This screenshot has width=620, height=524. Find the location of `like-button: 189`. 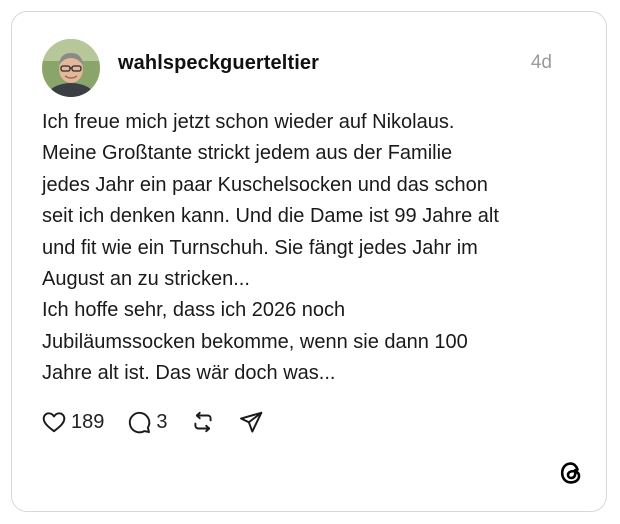

like-button: 189 is located at coordinates (72, 422).